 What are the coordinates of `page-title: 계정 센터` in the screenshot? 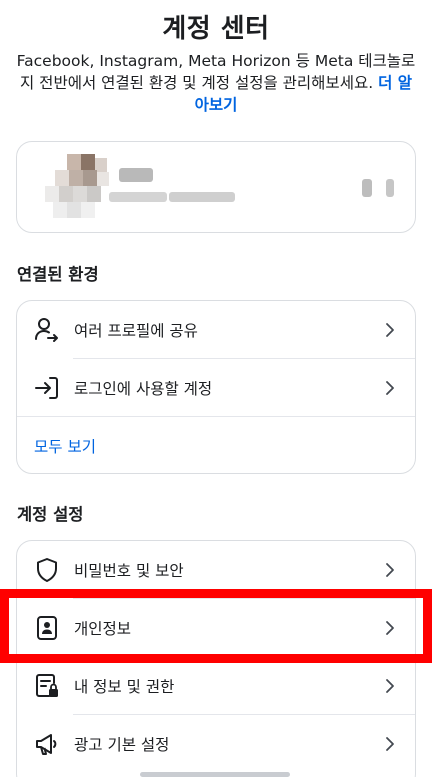 It's located at (216, 29).